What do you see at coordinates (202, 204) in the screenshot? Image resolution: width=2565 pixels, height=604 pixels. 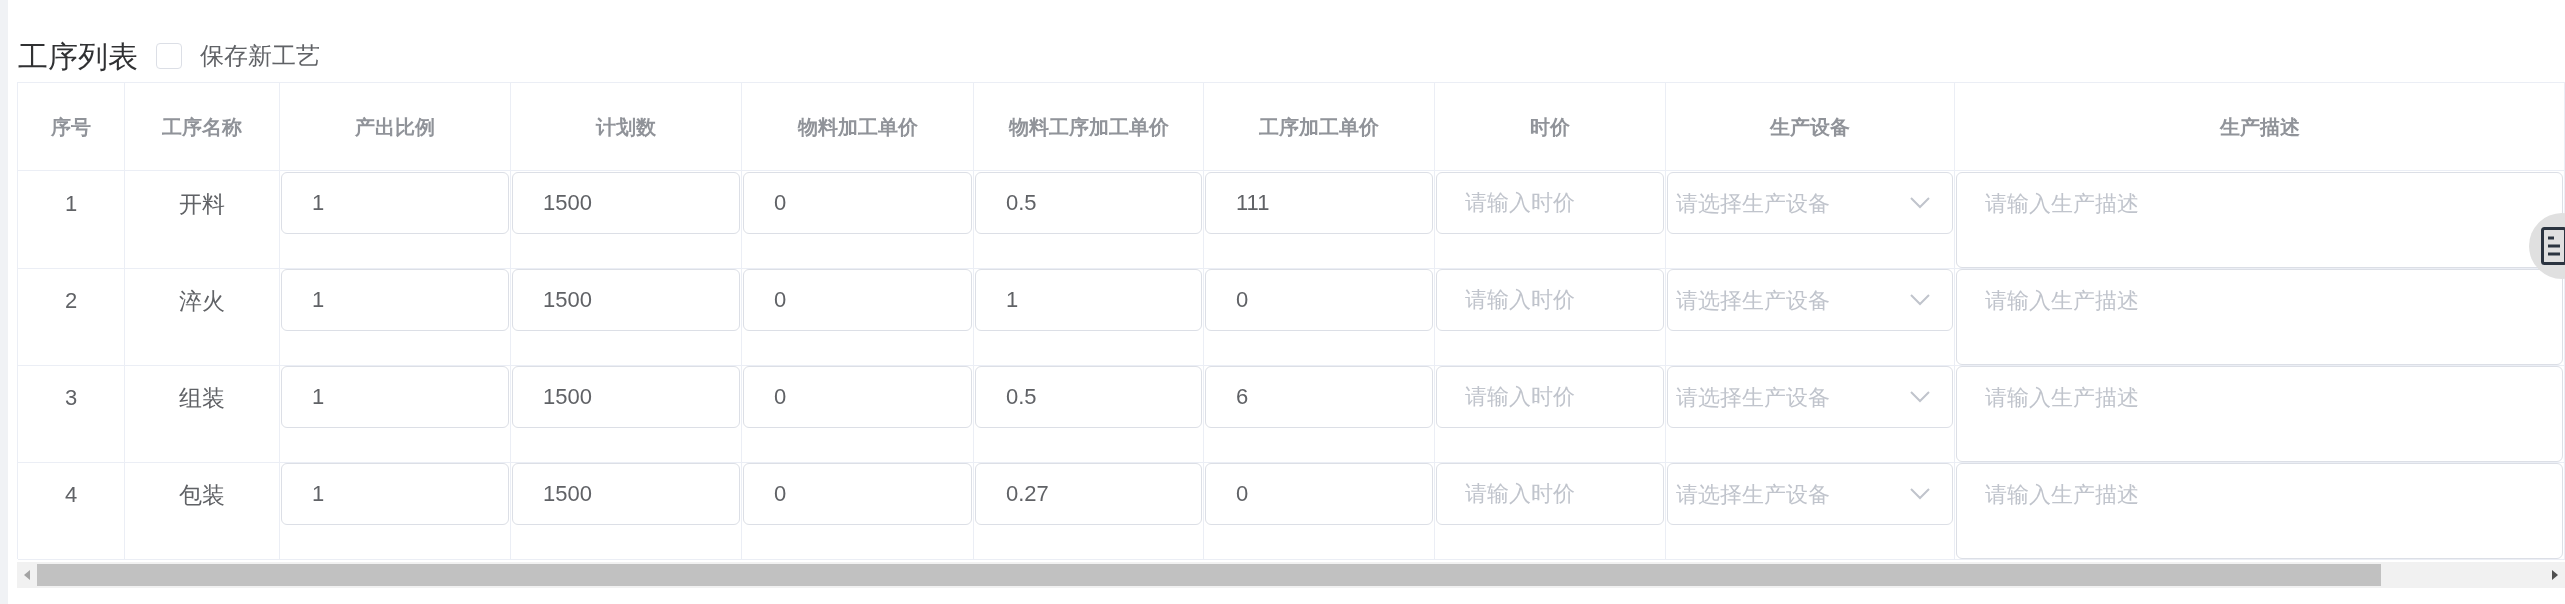 I see `table-cell-text: 开料` at bounding box center [202, 204].